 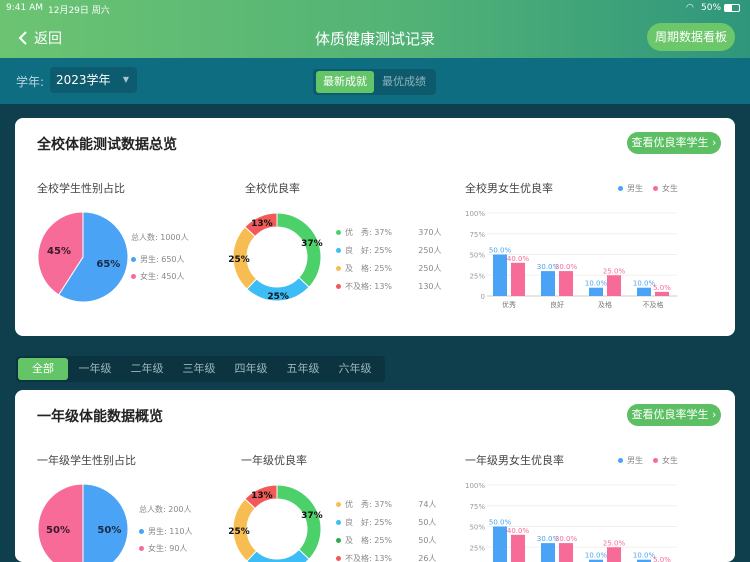 What do you see at coordinates (386, 522) in the screenshot?
I see `rate-legend-item: 良 好: 25% 50人` at bounding box center [386, 522].